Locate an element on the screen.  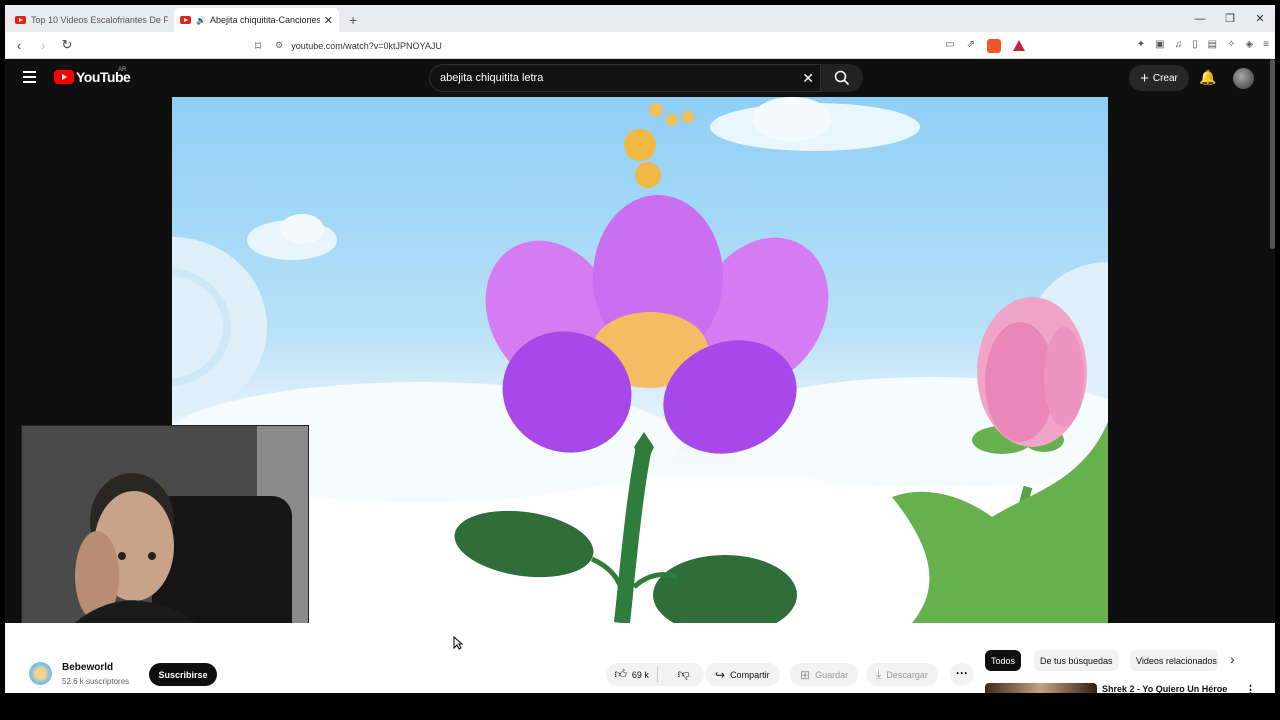
cast-icon: ▭ is located at coordinates (949, 46).